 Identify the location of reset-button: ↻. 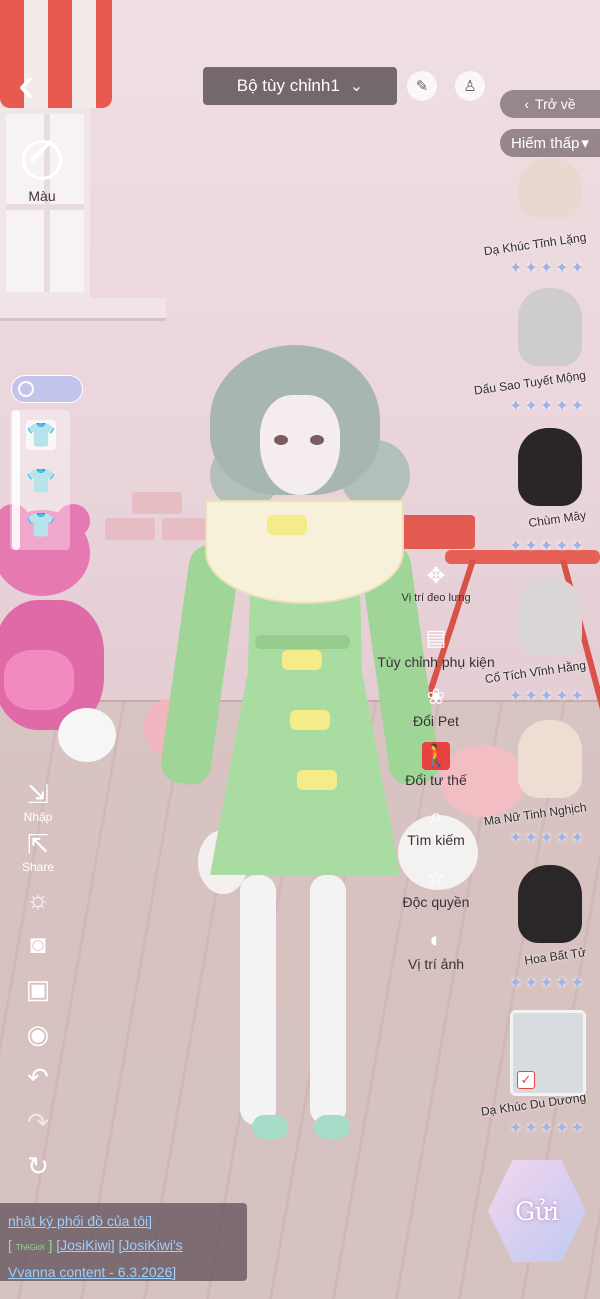
(38, 1166).